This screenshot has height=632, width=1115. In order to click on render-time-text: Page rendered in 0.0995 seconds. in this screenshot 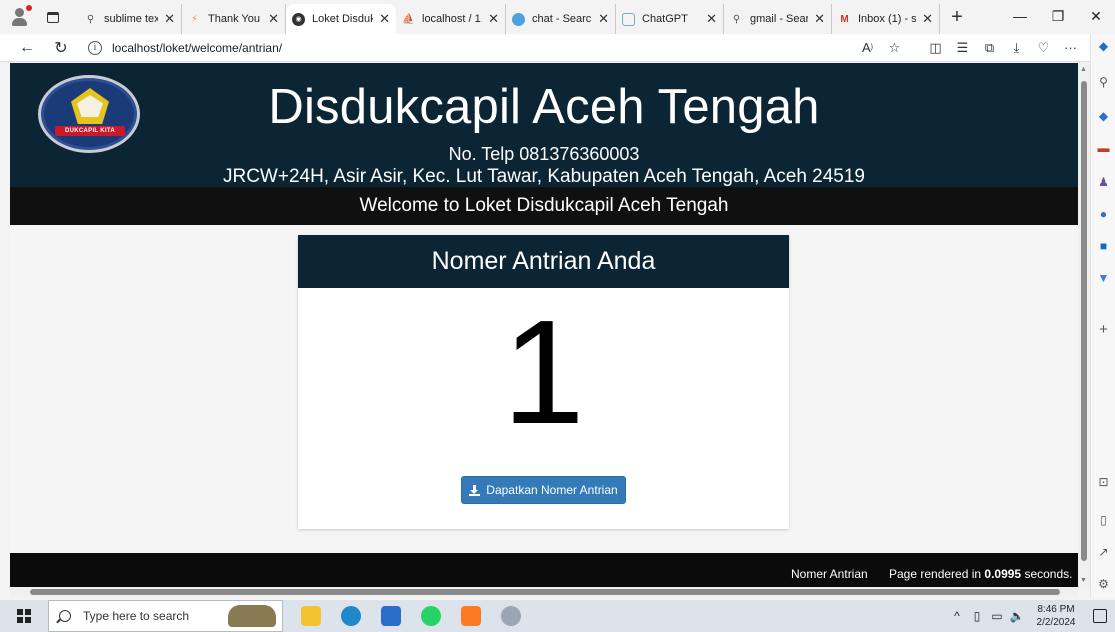, I will do `click(981, 574)`.